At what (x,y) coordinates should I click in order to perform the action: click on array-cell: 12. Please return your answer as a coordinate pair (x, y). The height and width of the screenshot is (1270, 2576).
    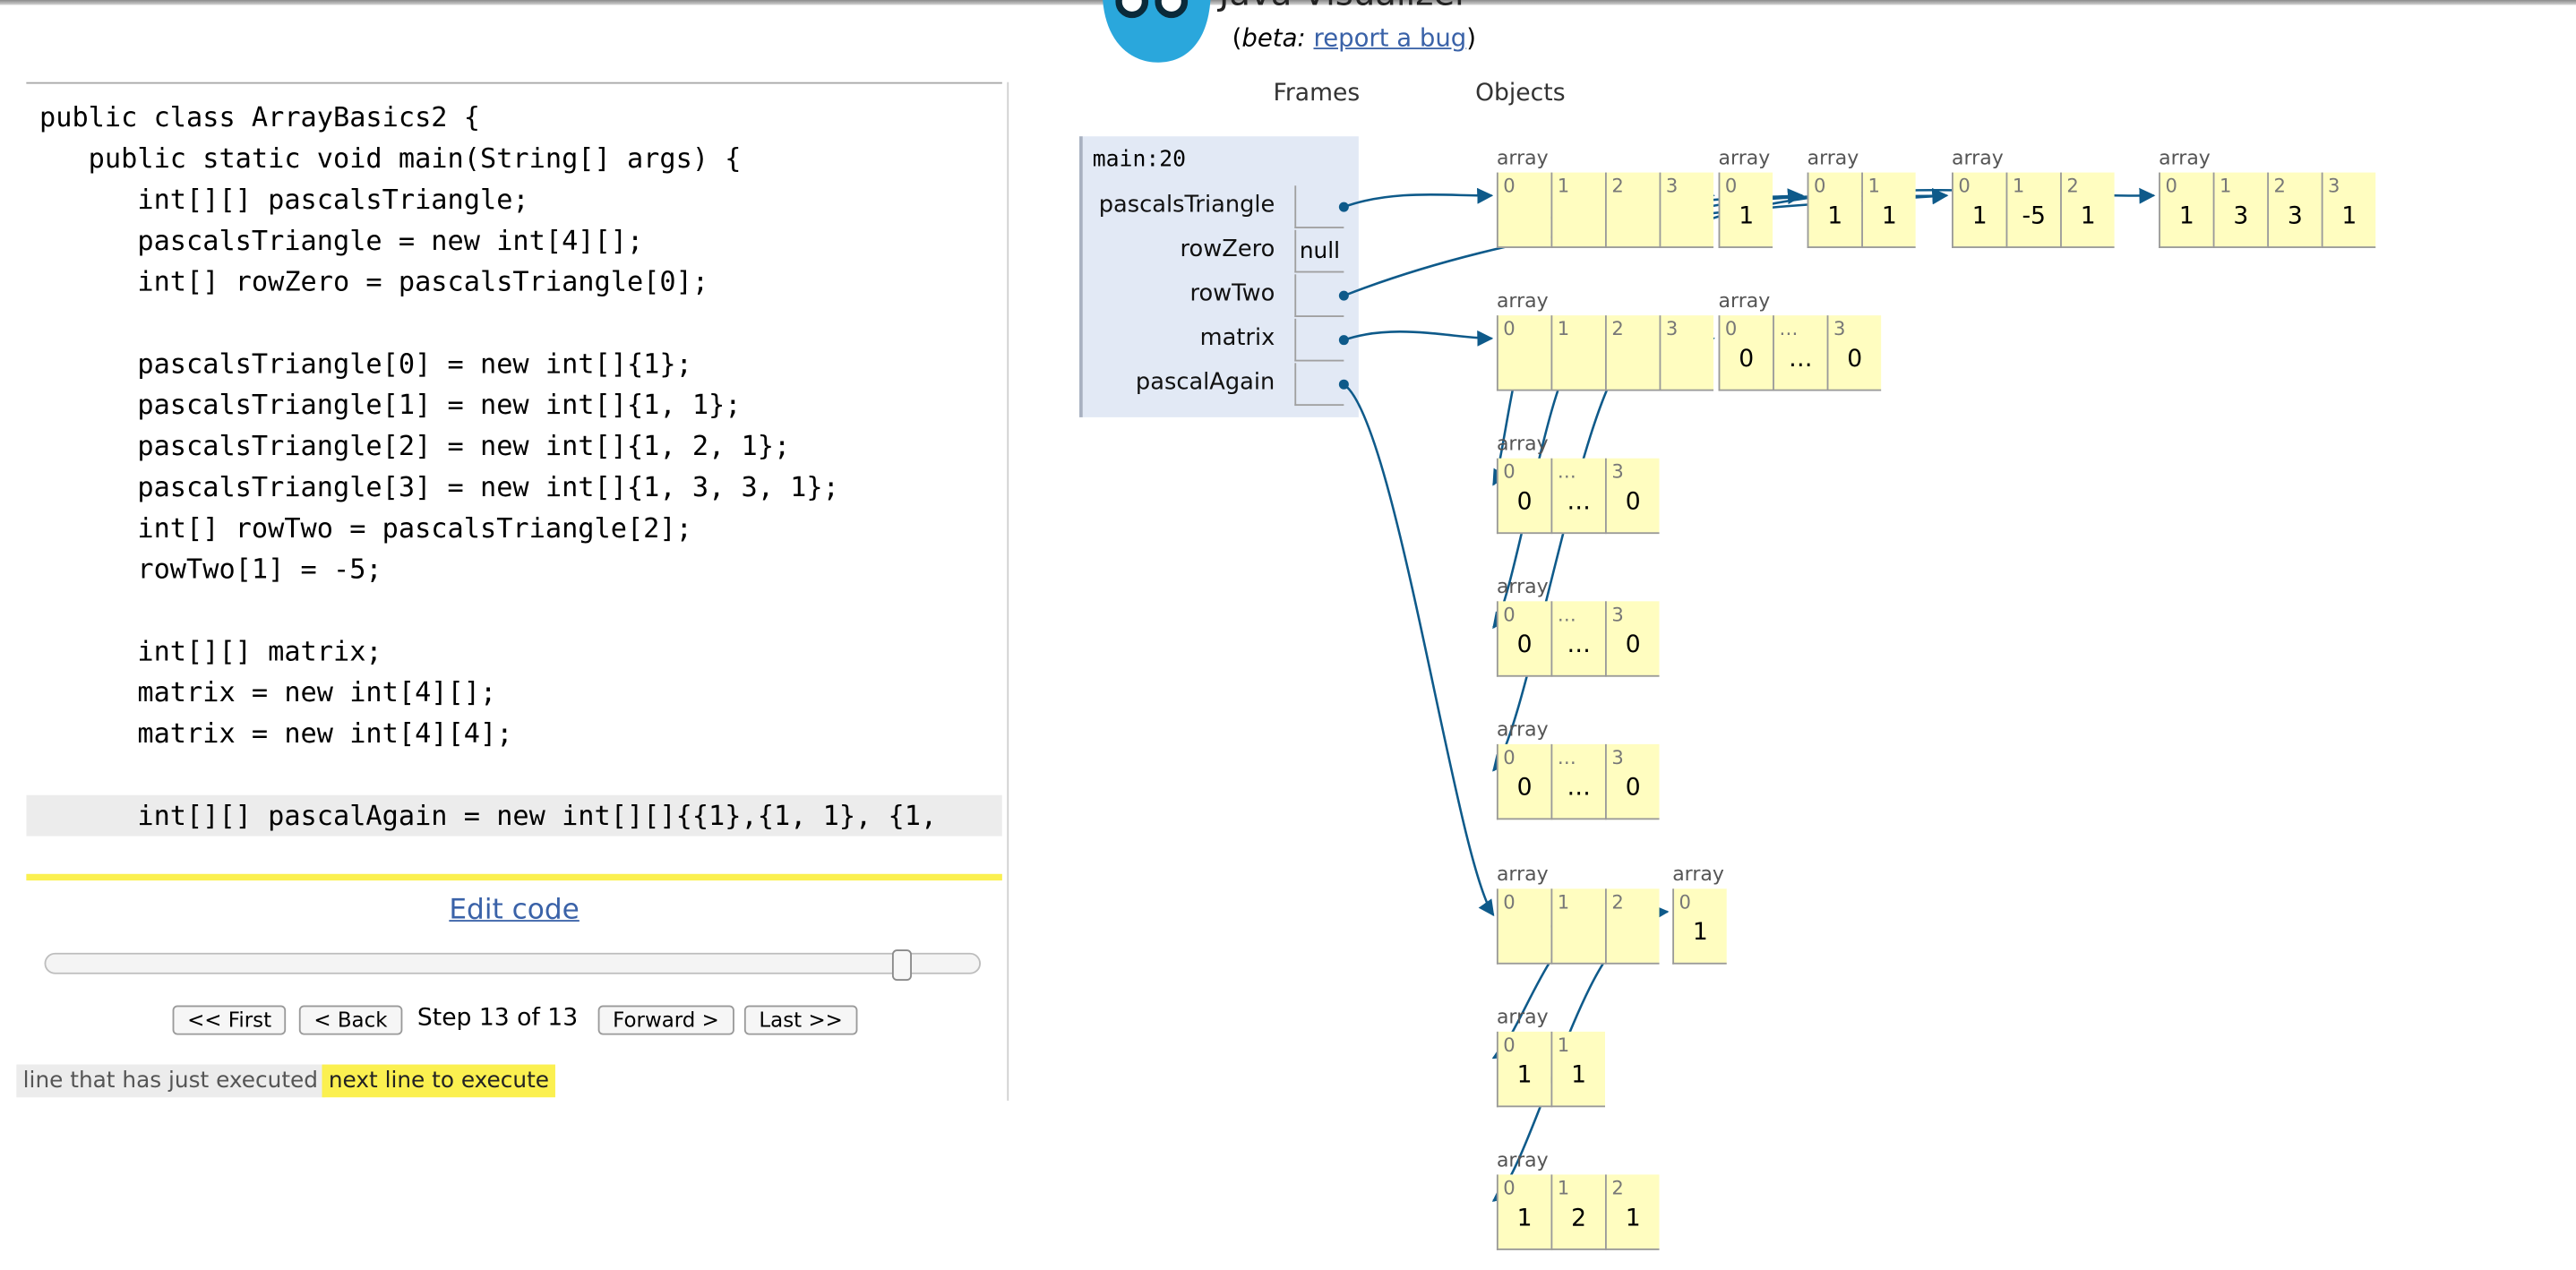
    Looking at the image, I should click on (1577, 1212).